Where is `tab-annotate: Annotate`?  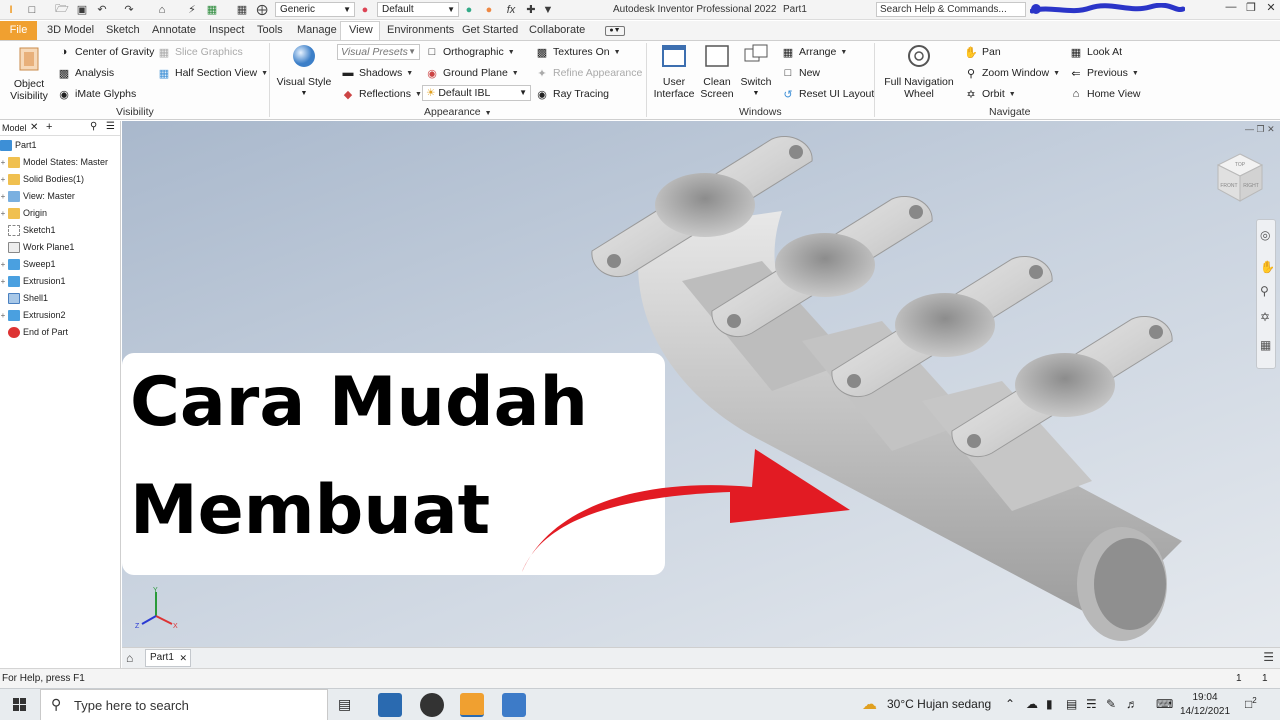 tab-annotate: Annotate is located at coordinates (174, 30).